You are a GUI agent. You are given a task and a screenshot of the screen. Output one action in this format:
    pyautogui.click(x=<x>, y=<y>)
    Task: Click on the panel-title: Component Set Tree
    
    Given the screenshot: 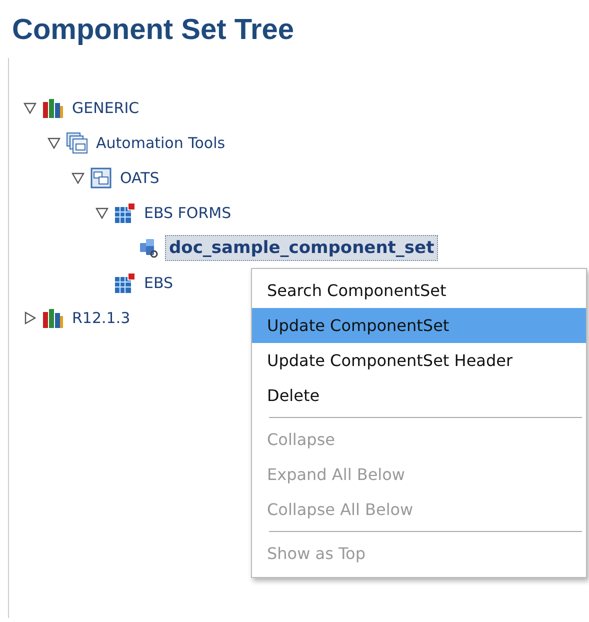 What is the action you would take?
    pyautogui.click(x=153, y=30)
    